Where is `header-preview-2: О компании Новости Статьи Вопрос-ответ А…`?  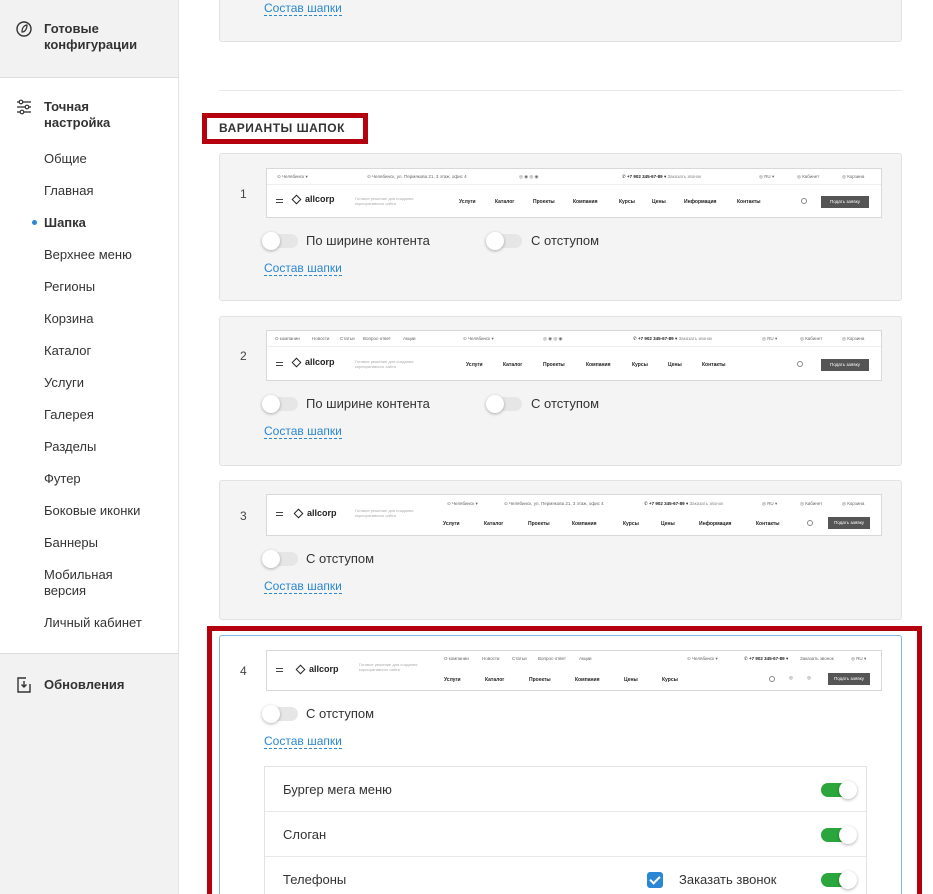 header-preview-2: О компании Новости Статьи Вопрос-ответ А… is located at coordinates (574, 355).